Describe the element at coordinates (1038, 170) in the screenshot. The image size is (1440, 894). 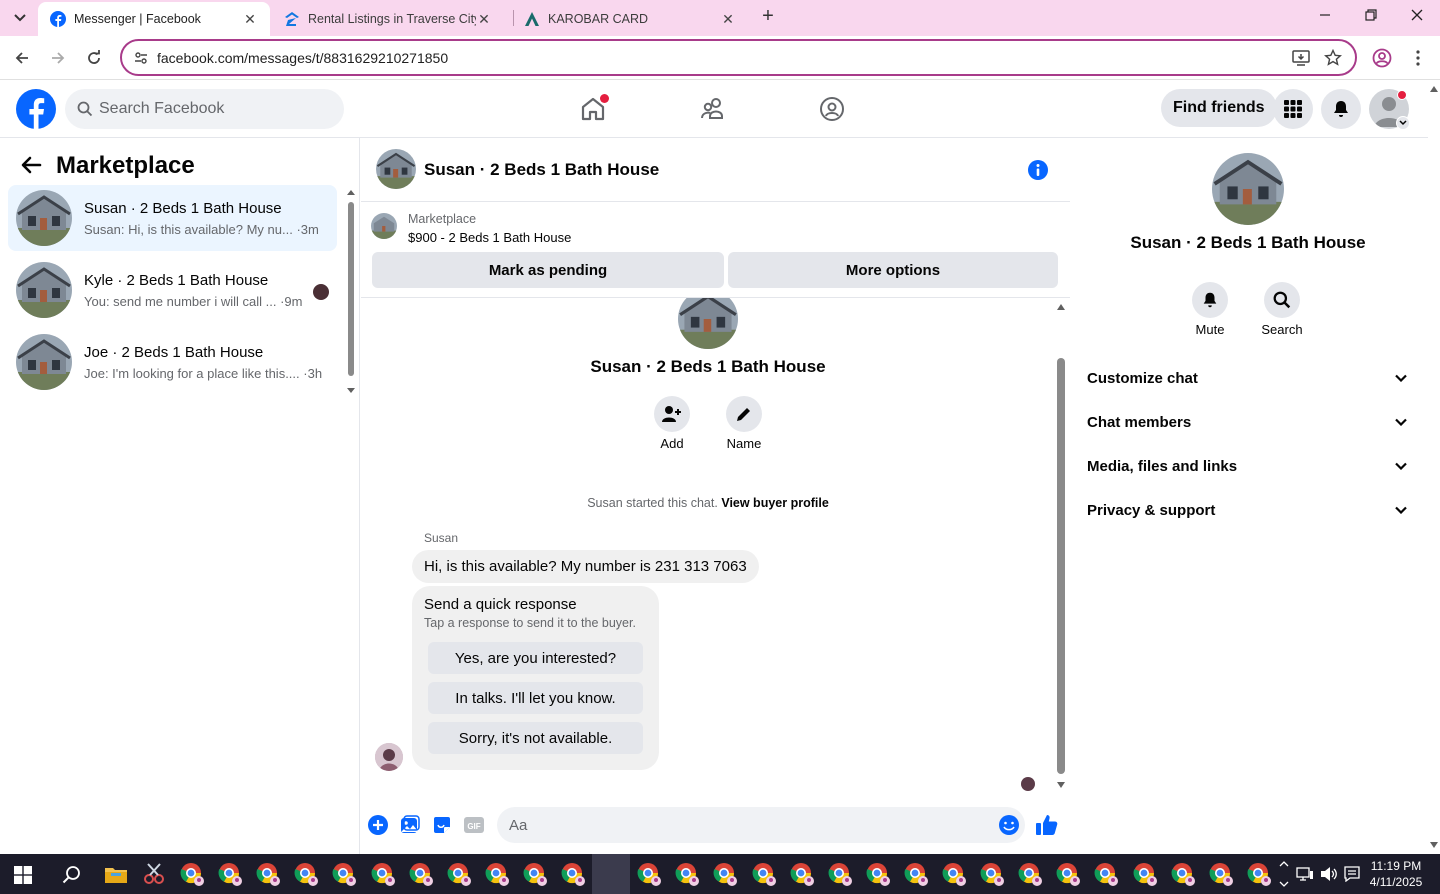
I see `info-icon` at that location.